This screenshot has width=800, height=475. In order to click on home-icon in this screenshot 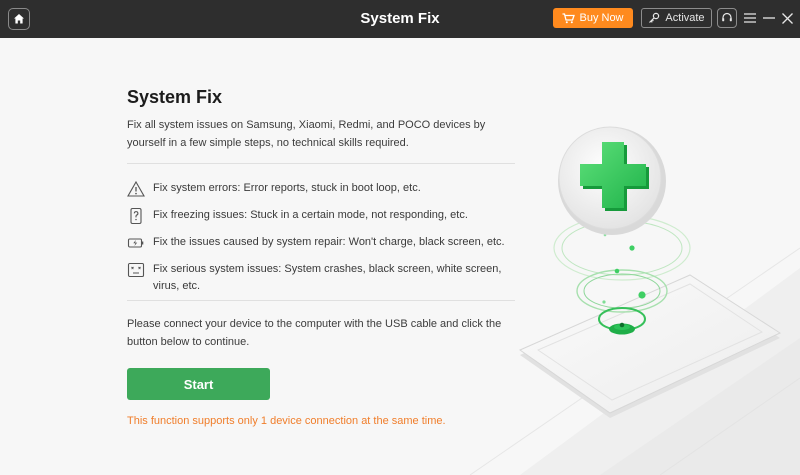, I will do `click(19, 19)`.